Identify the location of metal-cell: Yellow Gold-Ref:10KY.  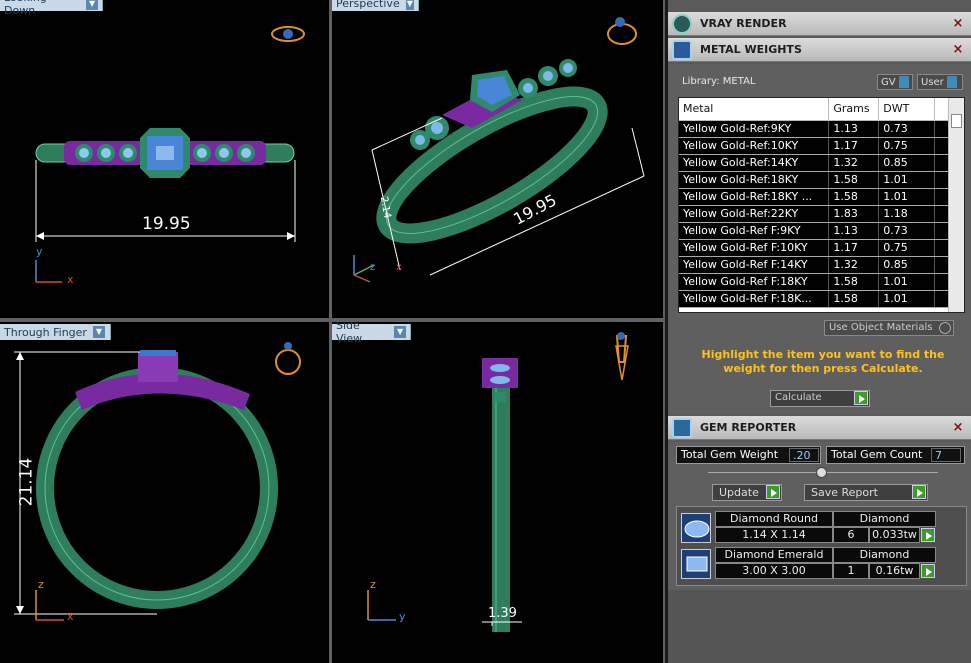
(754, 146).